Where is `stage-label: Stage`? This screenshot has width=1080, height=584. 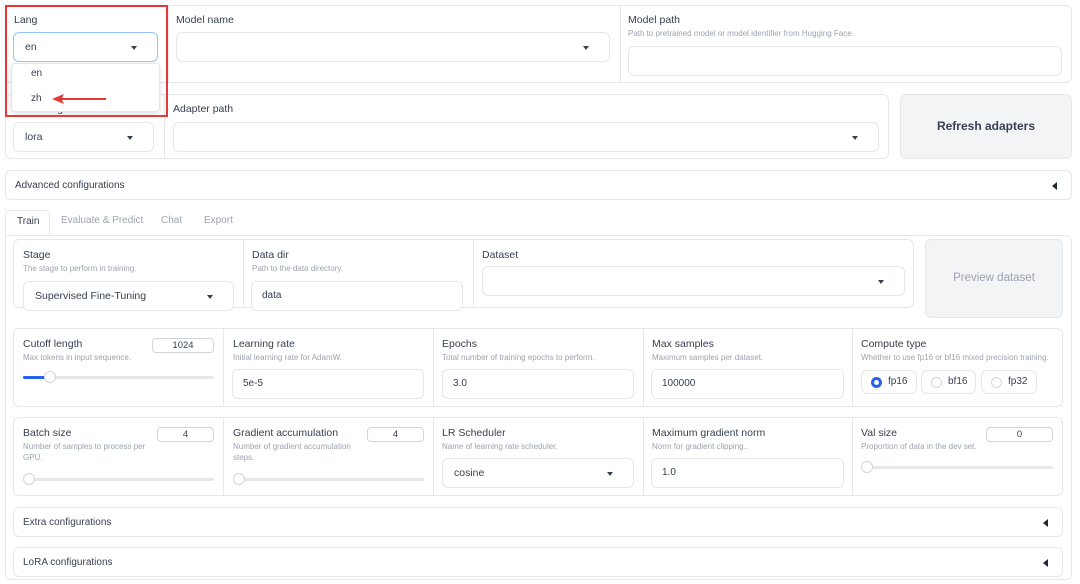 stage-label: Stage is located at coordinates (37, 255).